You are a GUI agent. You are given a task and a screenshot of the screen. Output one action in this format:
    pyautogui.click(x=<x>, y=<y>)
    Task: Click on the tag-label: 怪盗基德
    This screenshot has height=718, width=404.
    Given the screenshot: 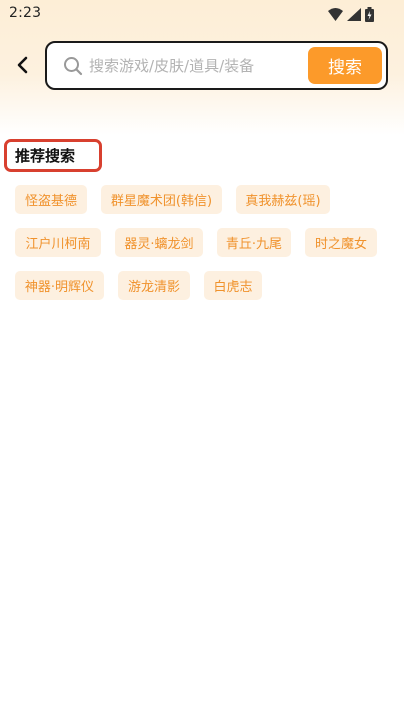 What is the action you would take?
    pyautogui.click(x=50, y=201)
    